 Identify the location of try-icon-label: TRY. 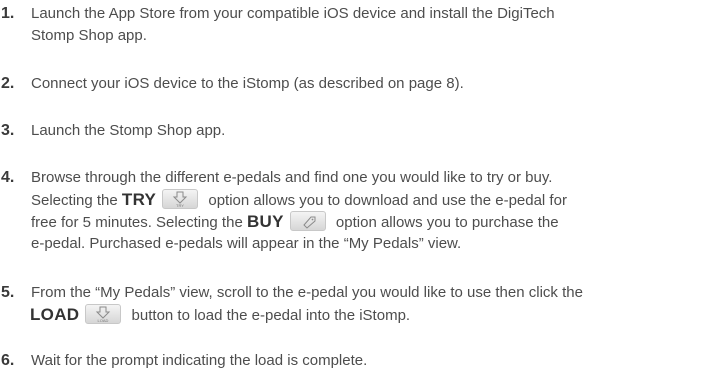
(180, 205).